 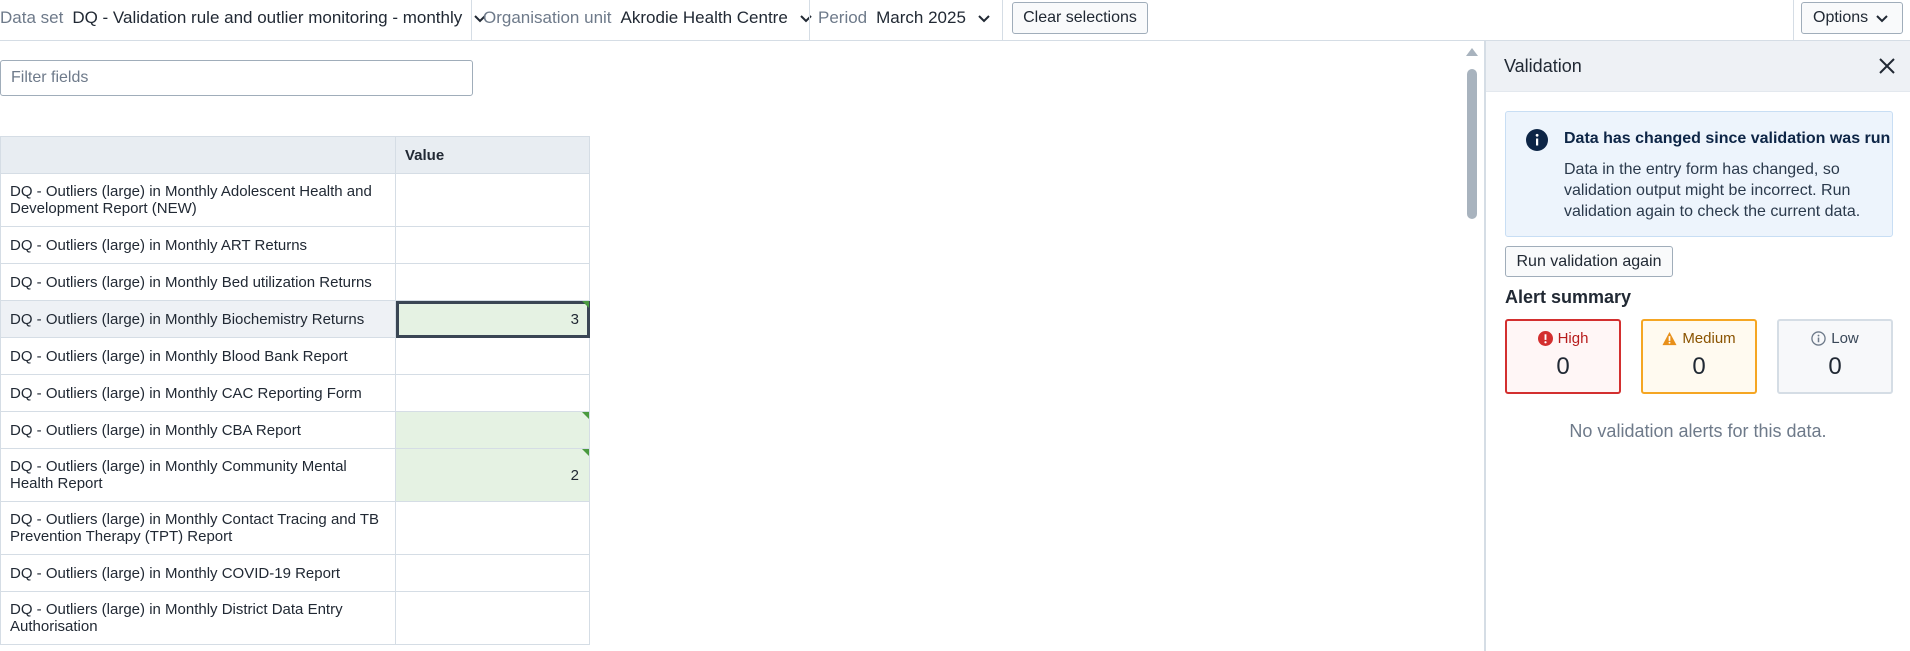 What do you see at coordinates (1698, 66) in the screenshot?
I see `panel-header: Validation` at bounding box center [1698, 66].